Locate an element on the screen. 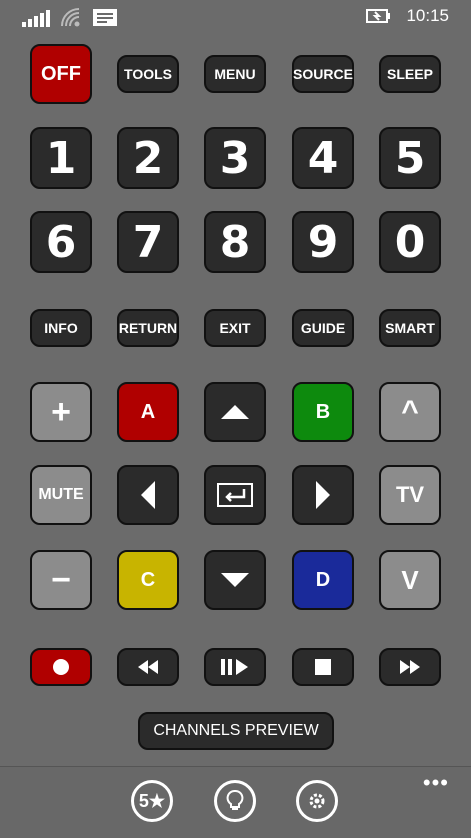 This screenshot has height=838, width=471. source-button: SOURCE is located at coordinates (323, 74).